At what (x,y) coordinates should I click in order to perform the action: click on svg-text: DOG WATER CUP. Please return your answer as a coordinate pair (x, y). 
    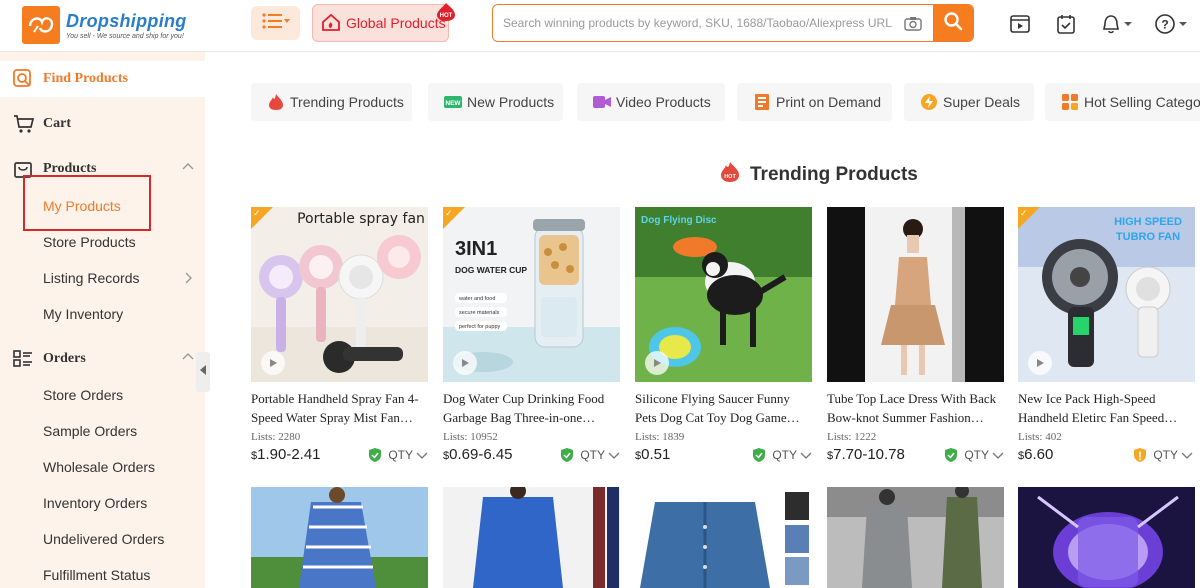
    Looking at the image, I should click on (491, 270).